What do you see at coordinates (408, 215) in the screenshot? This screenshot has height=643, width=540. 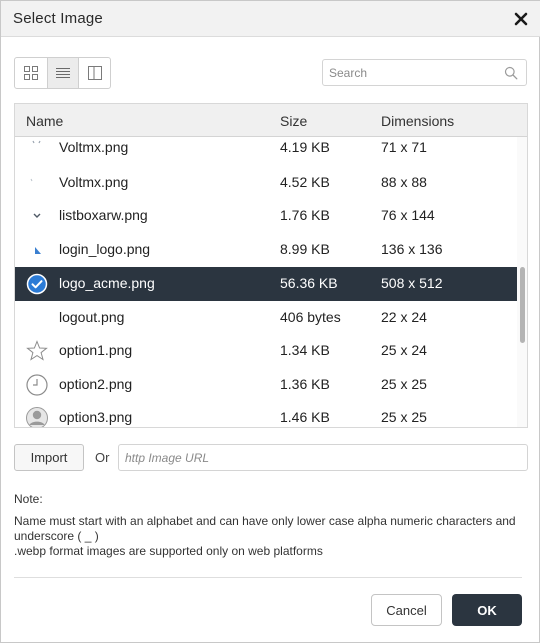 I see `file-dimensions: 76 x 144` at bounding box center [408, 215].